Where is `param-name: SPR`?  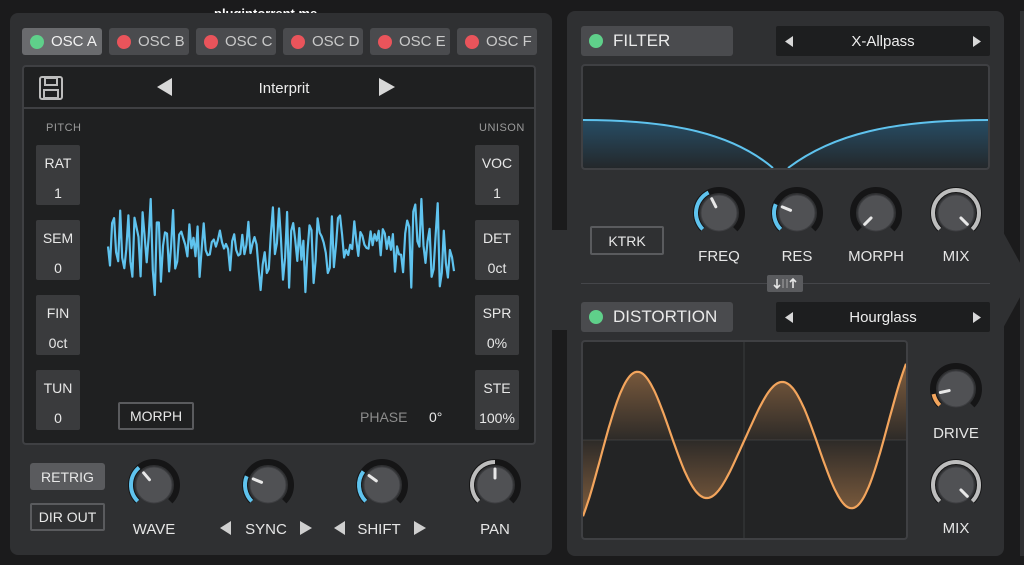
param-name: SPR is located at coordinates (497, 313).